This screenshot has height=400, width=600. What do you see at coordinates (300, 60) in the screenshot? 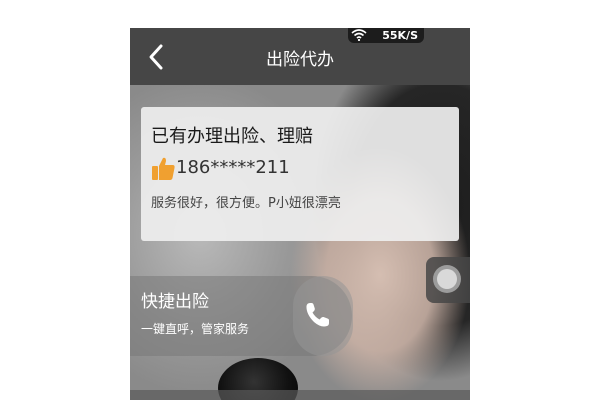
I see `page-title: 出险代办` at bounding box center [300, 60].